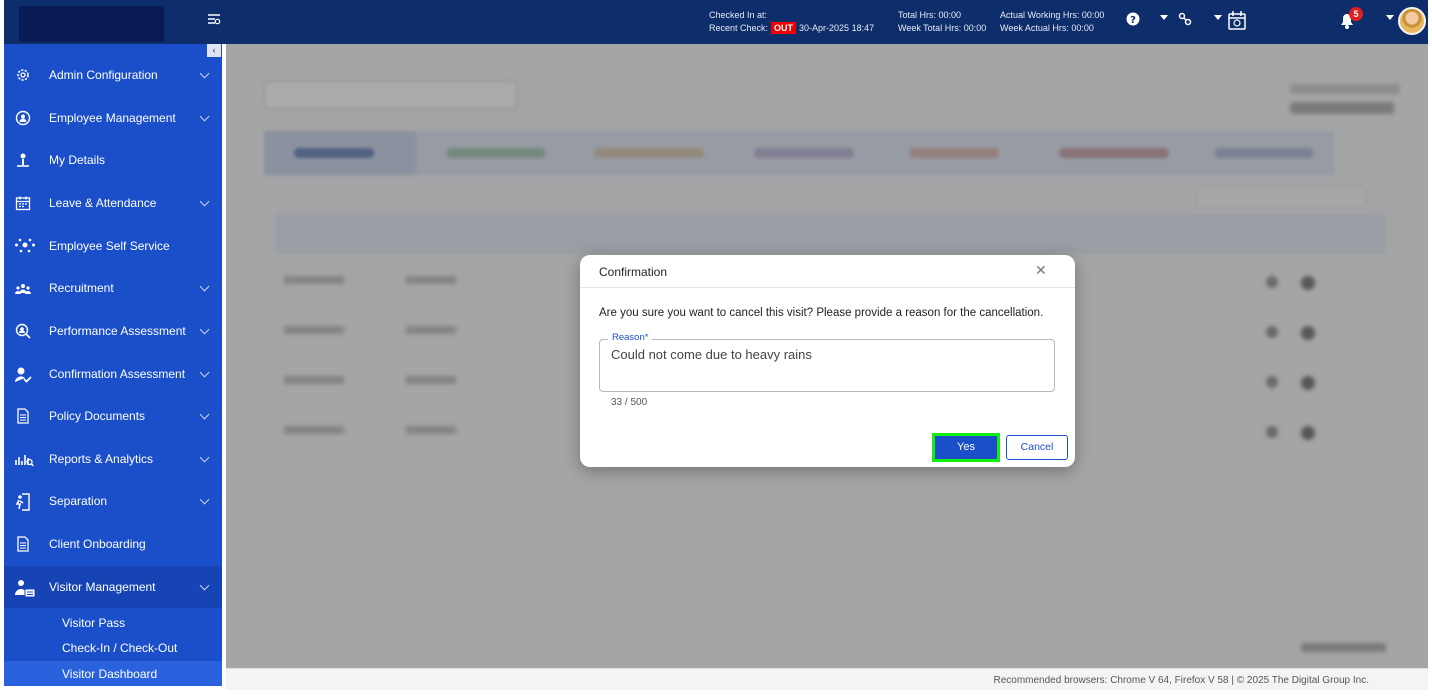 The height and width of the screenshot is (698, 1432). What do you see at coordinates (942, 28) in the screenshot?
I see `week-total-hrs: Week Total Hrs: 00:00` at bounding box center [942, 28].